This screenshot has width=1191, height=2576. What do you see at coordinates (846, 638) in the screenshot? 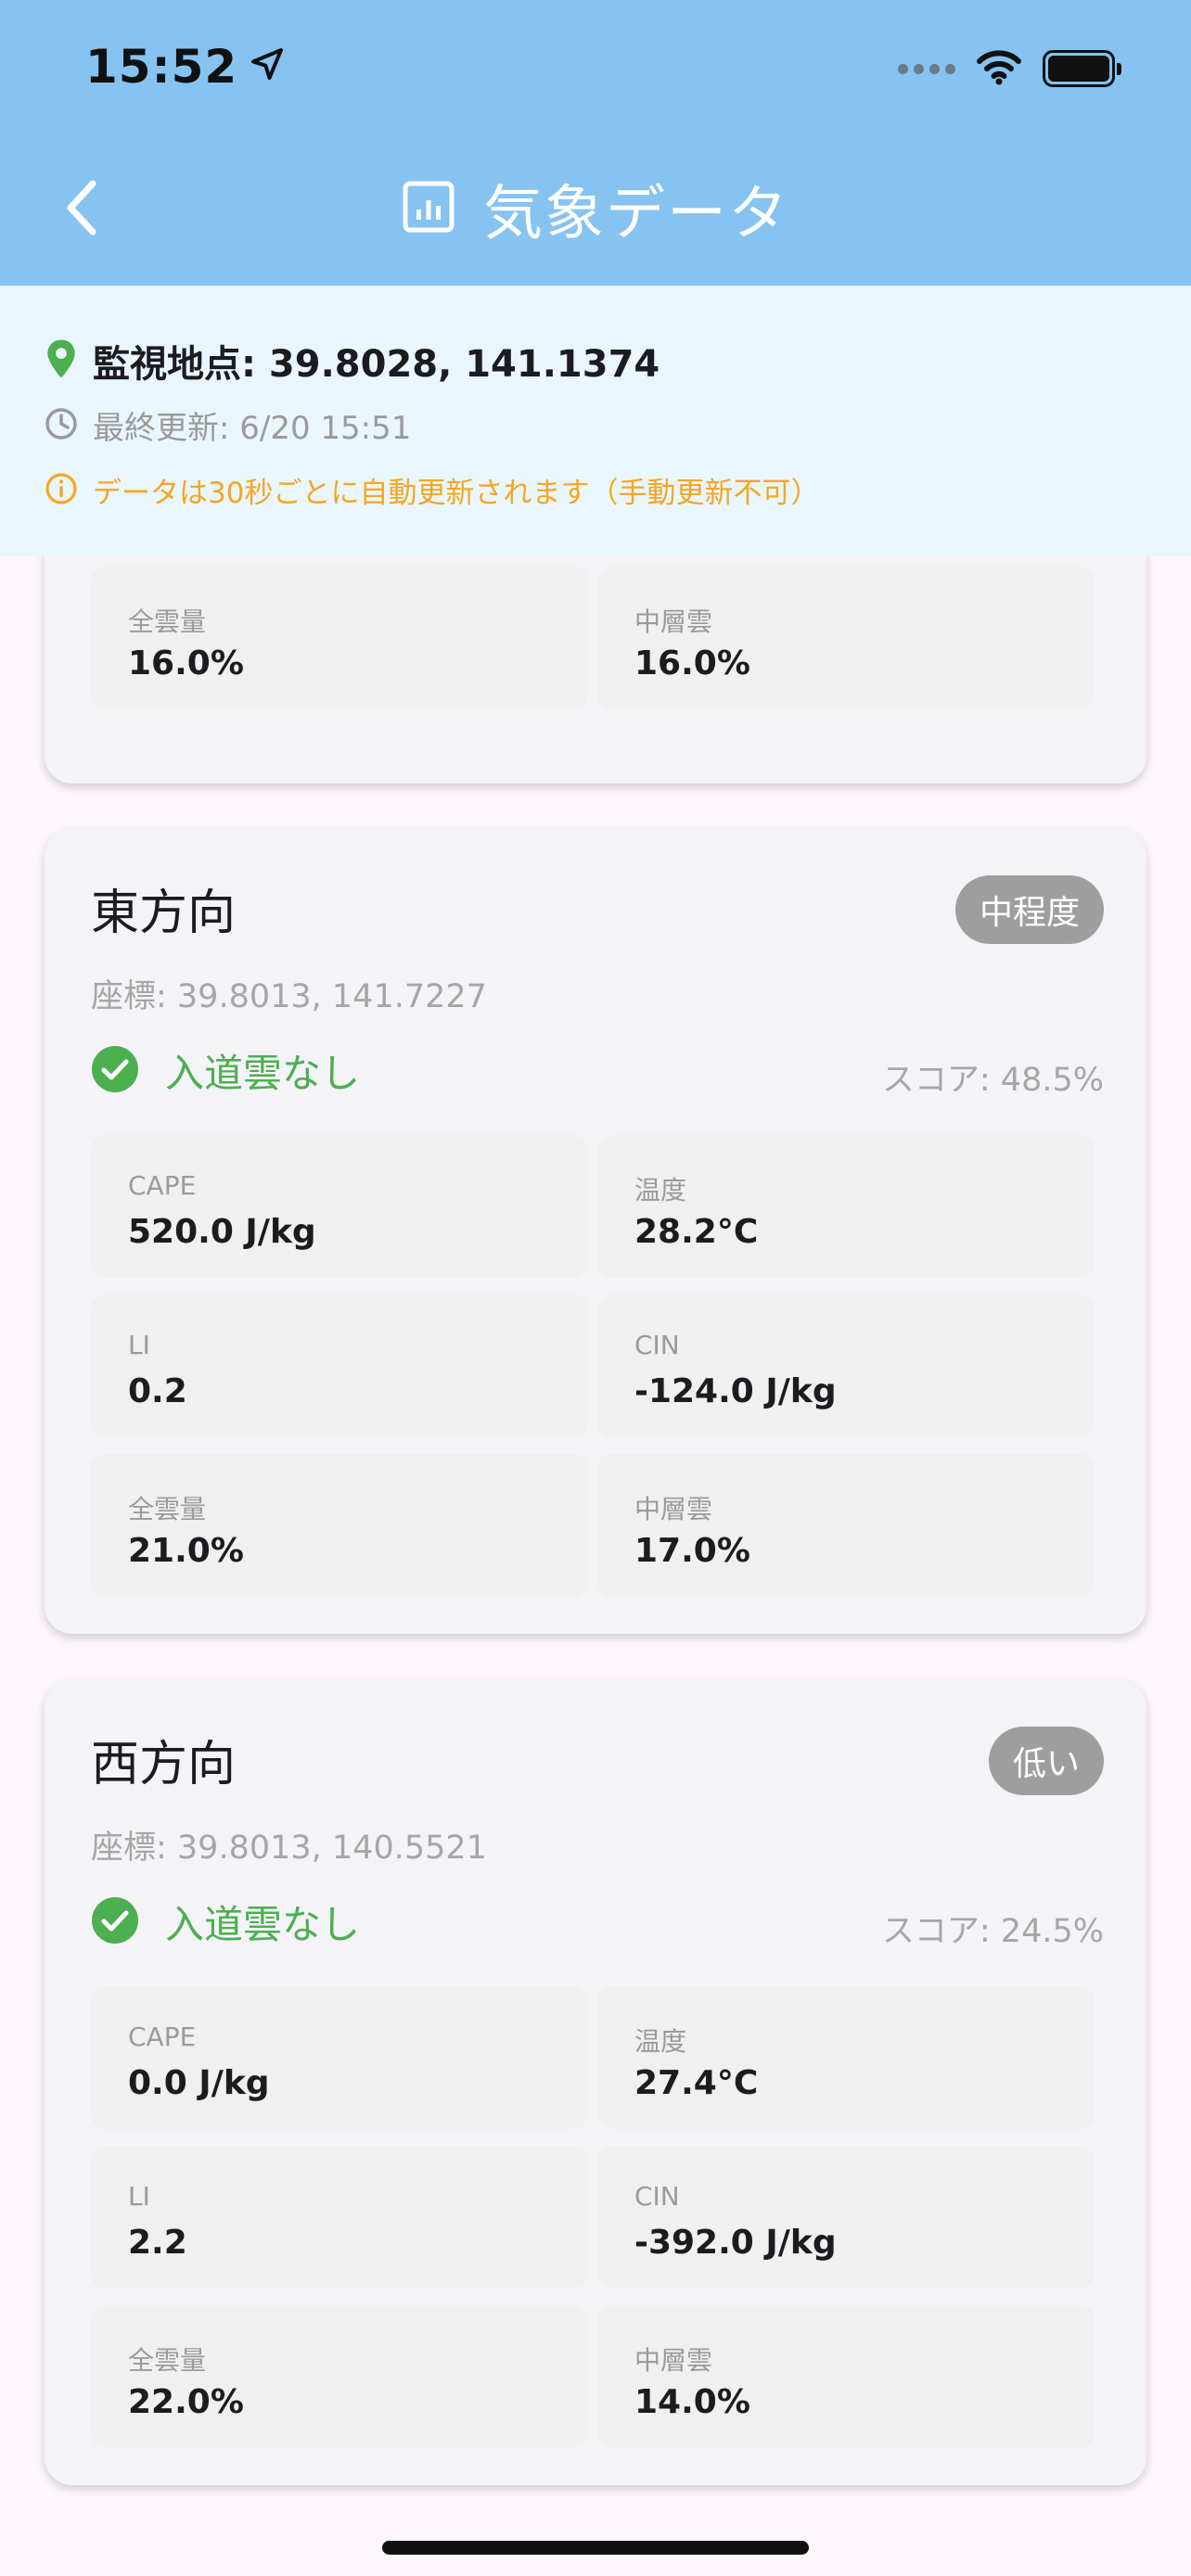
I see `metric-mid-cloud: 中層雲 16.0%` at bounding box center [846, 638].